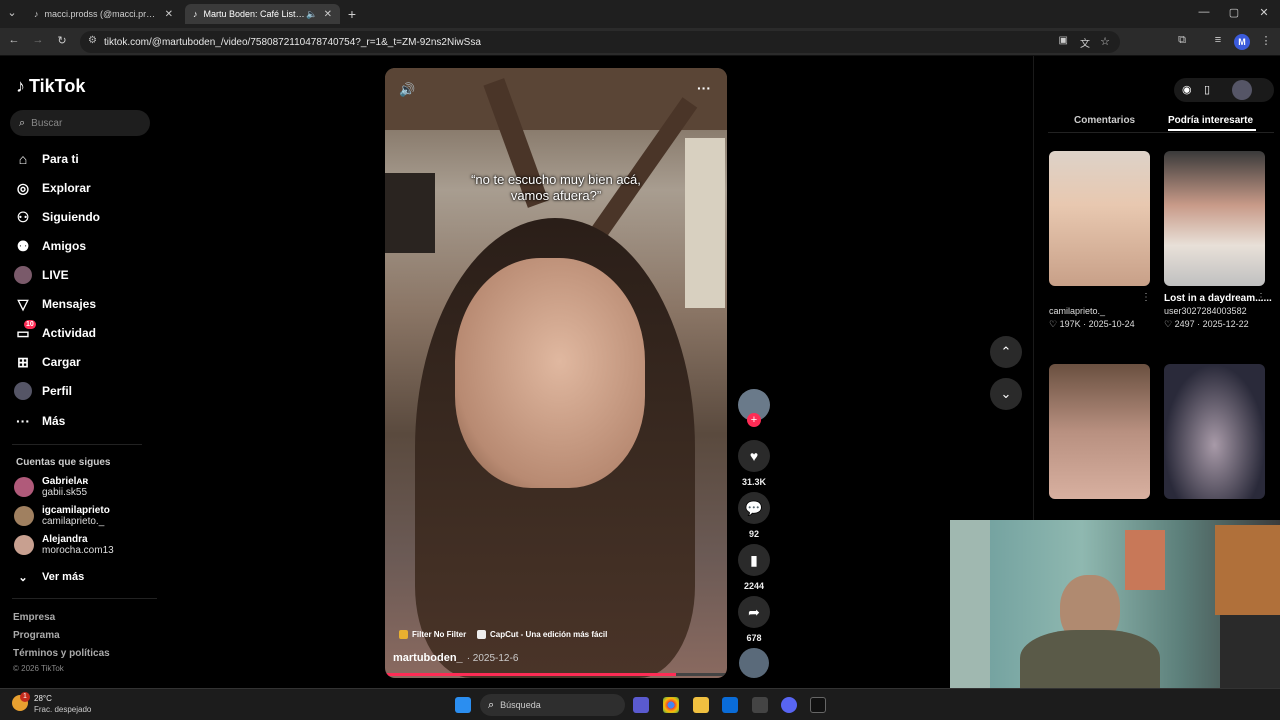 The width and height of the screenshot is (1280, 720). Describe the element at coordinates (1242, 42) in the screenshot. I see `profile-avatar: M` at that location.